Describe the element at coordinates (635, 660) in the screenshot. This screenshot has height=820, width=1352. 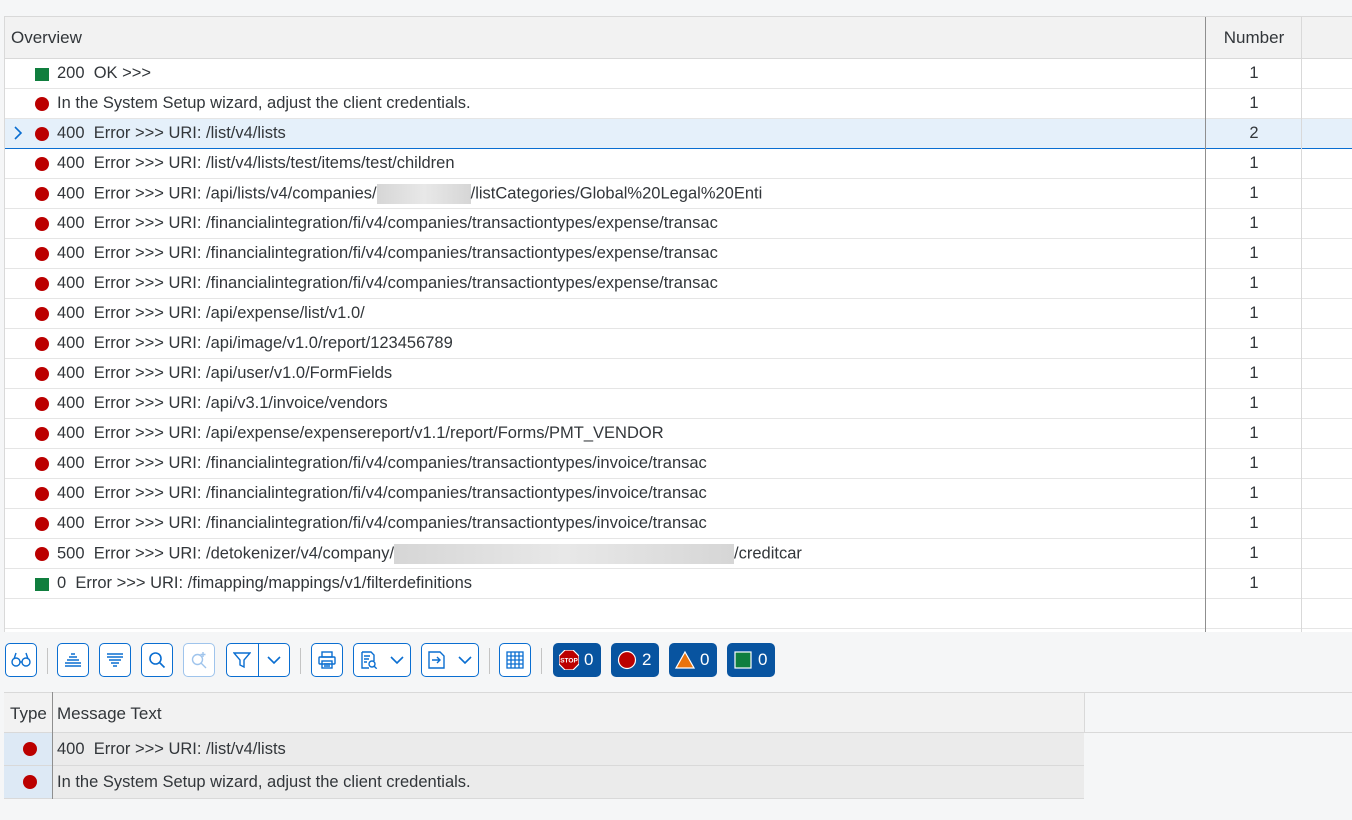
I see `error-count-button: 2` at that location.